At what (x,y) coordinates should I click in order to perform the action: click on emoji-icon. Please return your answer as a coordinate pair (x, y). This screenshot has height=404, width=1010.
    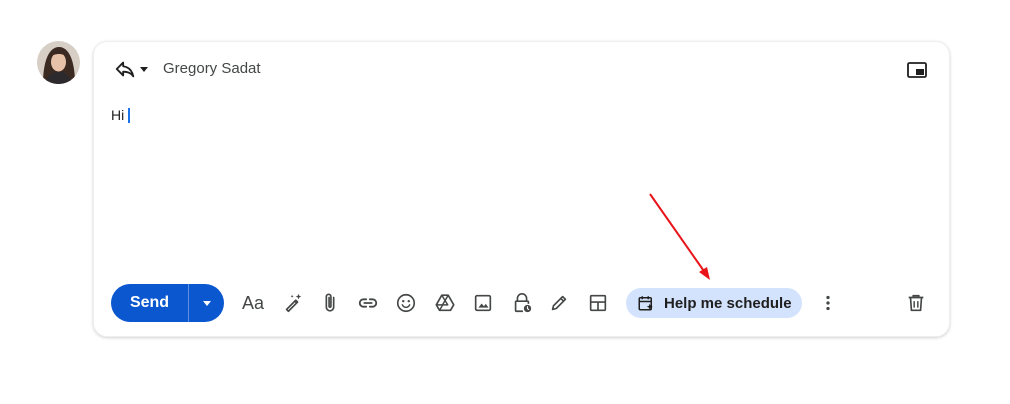
    Looking at the image, I should click on (406, 303).